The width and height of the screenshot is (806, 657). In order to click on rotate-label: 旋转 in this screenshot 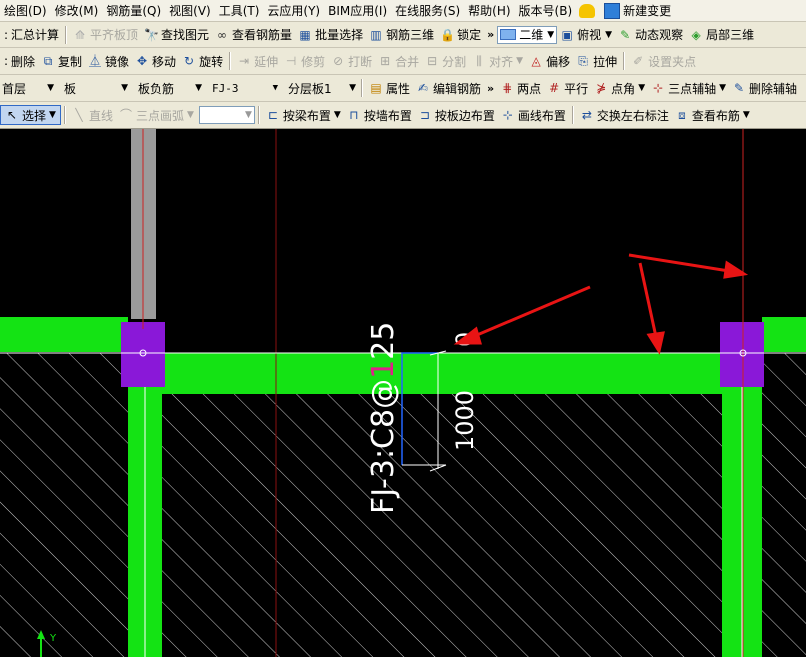, I will do `click(211, 61)`.